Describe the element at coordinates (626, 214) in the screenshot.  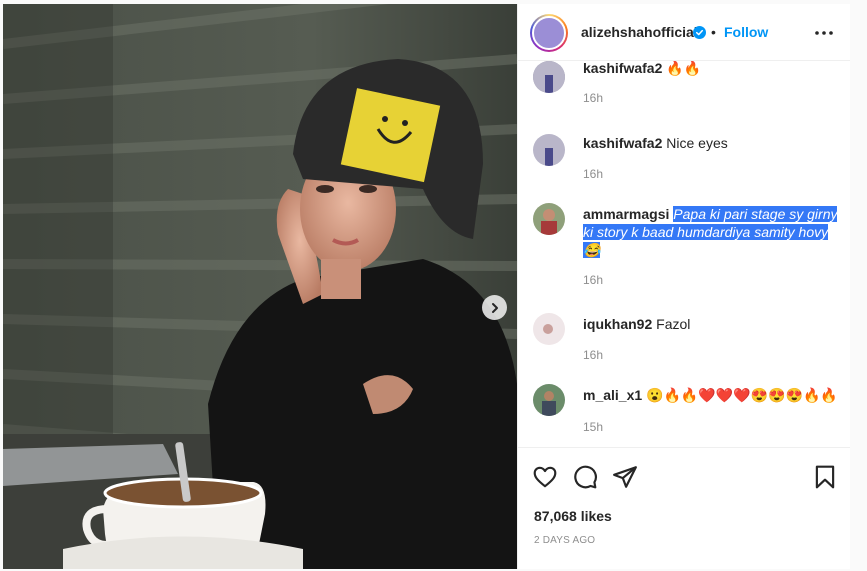
I see `comment-username: ammarmagsi` at that location.